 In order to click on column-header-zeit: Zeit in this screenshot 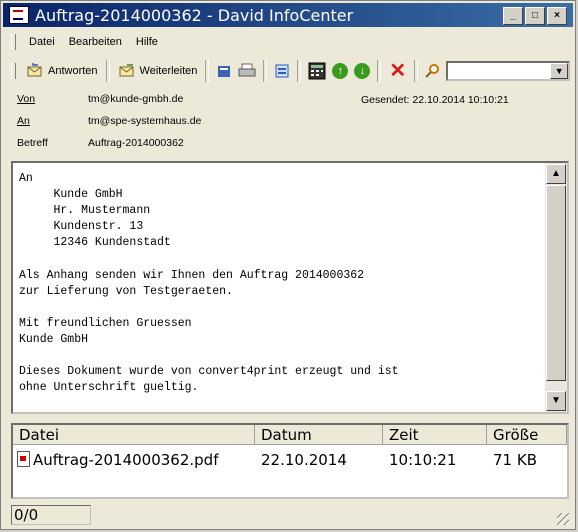, I will do `click(435, 435)`.